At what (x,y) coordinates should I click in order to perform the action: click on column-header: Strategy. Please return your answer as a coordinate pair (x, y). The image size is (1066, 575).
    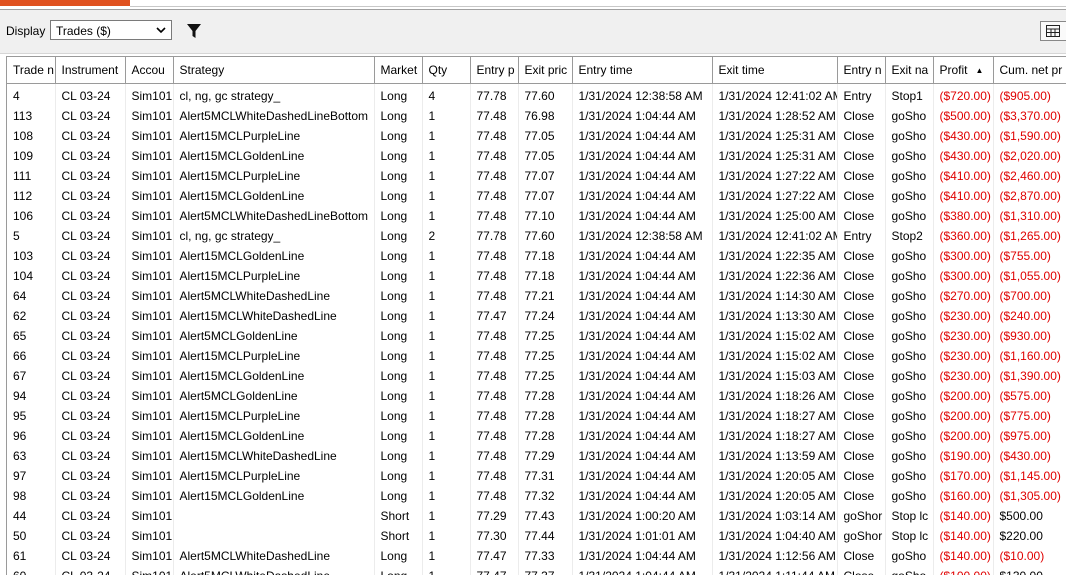
    Looking at the image, I should click on (274, 70).